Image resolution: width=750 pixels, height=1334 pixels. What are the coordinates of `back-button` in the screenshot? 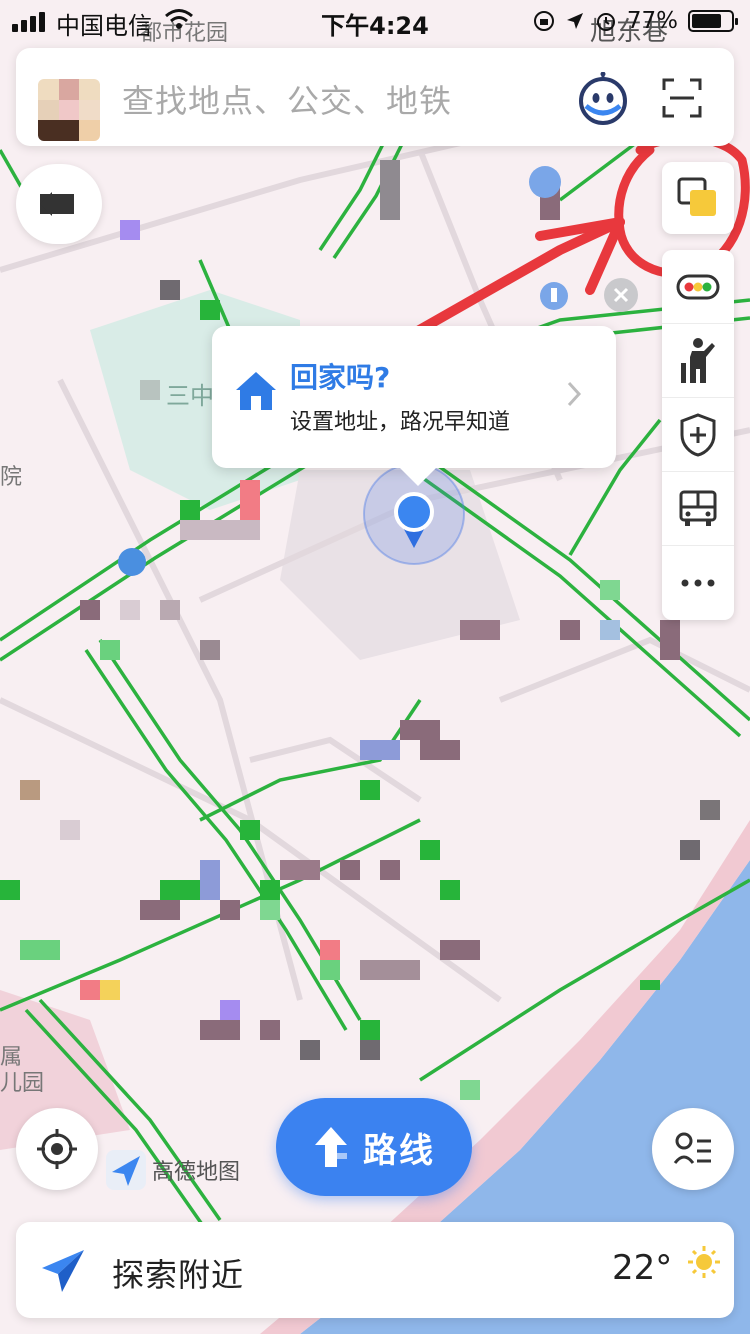 It's located at (59, 204).